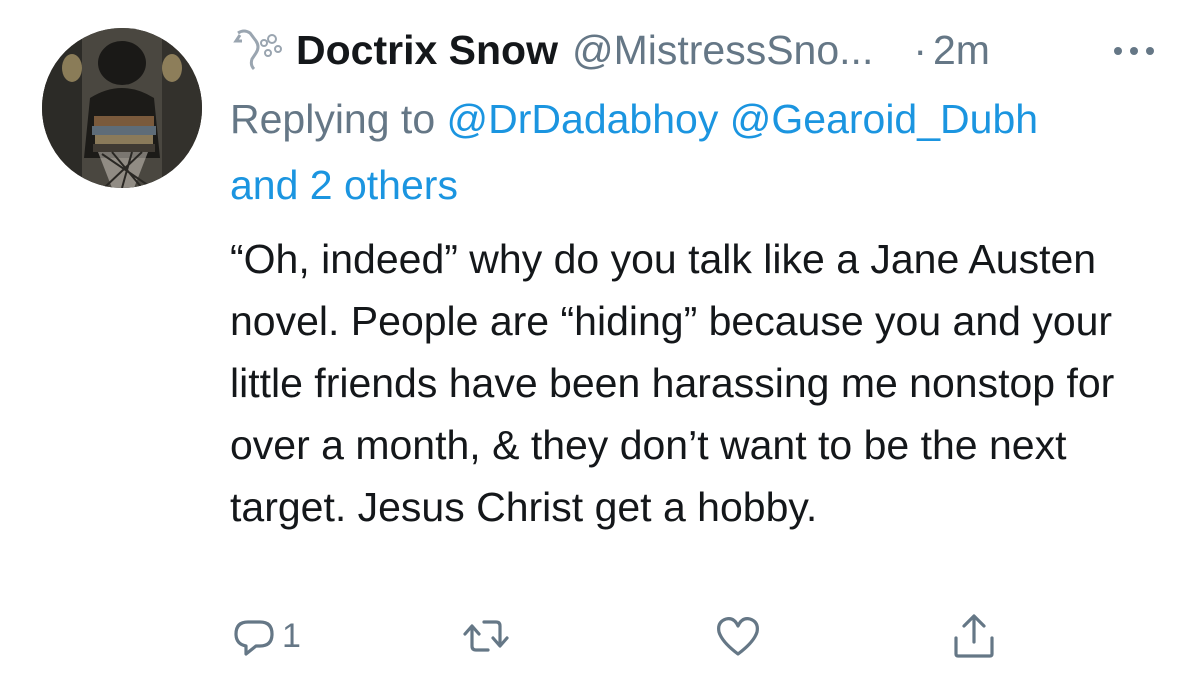 The height and width of the screenshot is (686, 1200). Describe the element at coordinates (254, 638) in the screenshot. I see `reply-bubble-icon` at that location.